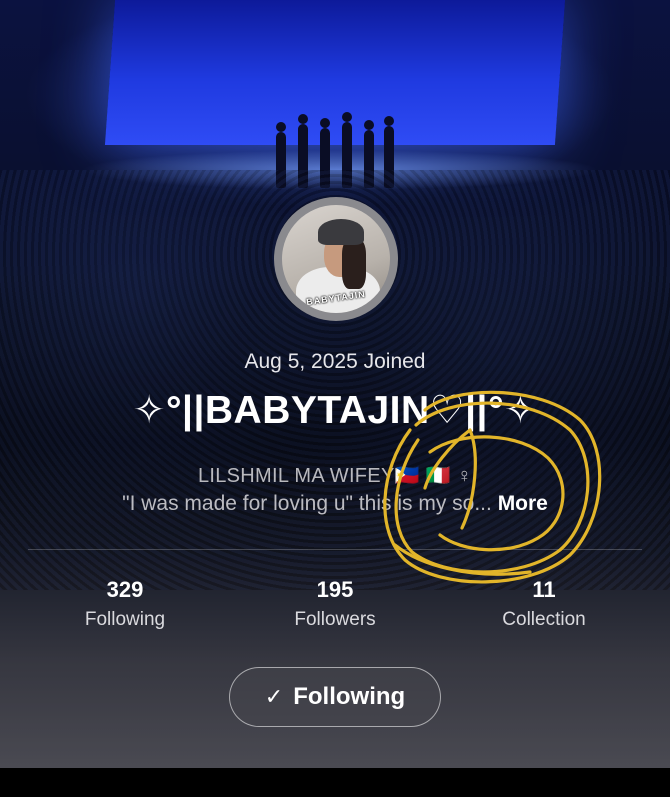 The width and height of the screenshot is (670, 797). I want to click on following-button-label: Following, so click(349, 696).